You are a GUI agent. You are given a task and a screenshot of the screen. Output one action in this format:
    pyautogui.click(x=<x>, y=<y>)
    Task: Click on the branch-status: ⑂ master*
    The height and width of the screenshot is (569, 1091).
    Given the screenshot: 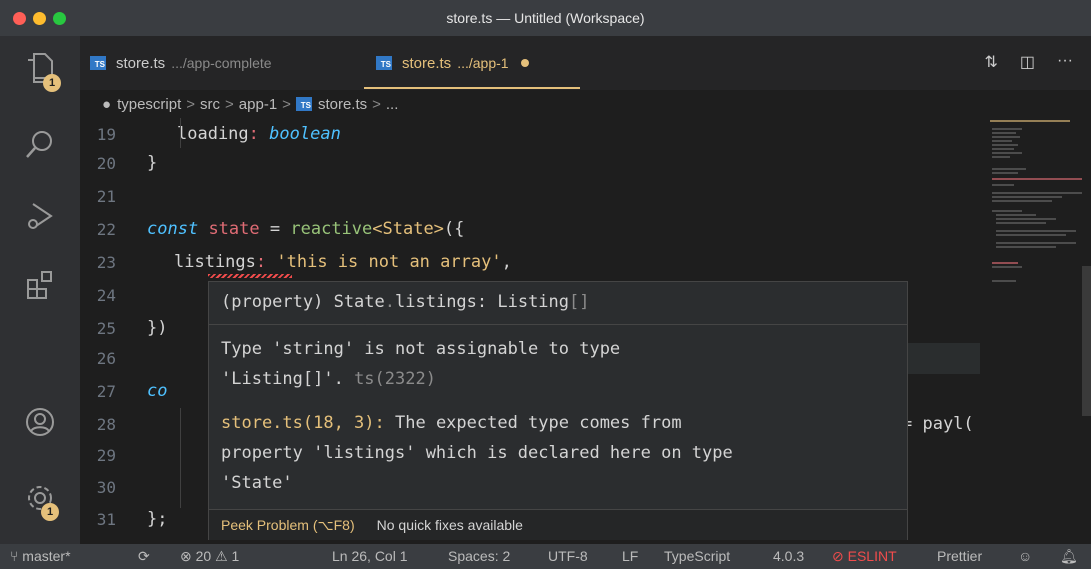 What is the action you would take?
    pyautogui.click(x=40, y=556)
    